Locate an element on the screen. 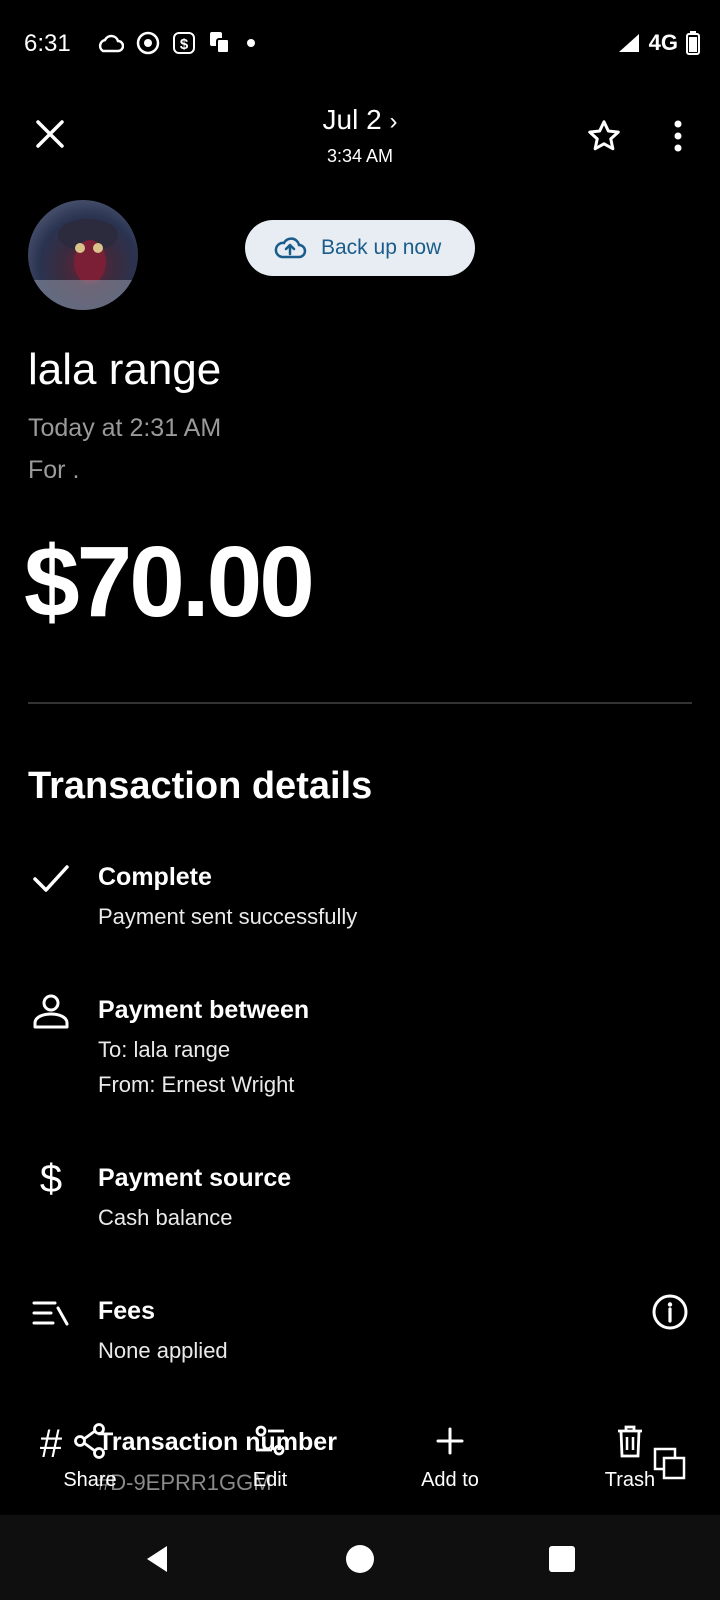  system-nav-bar is located at coordinates (360, 1557).